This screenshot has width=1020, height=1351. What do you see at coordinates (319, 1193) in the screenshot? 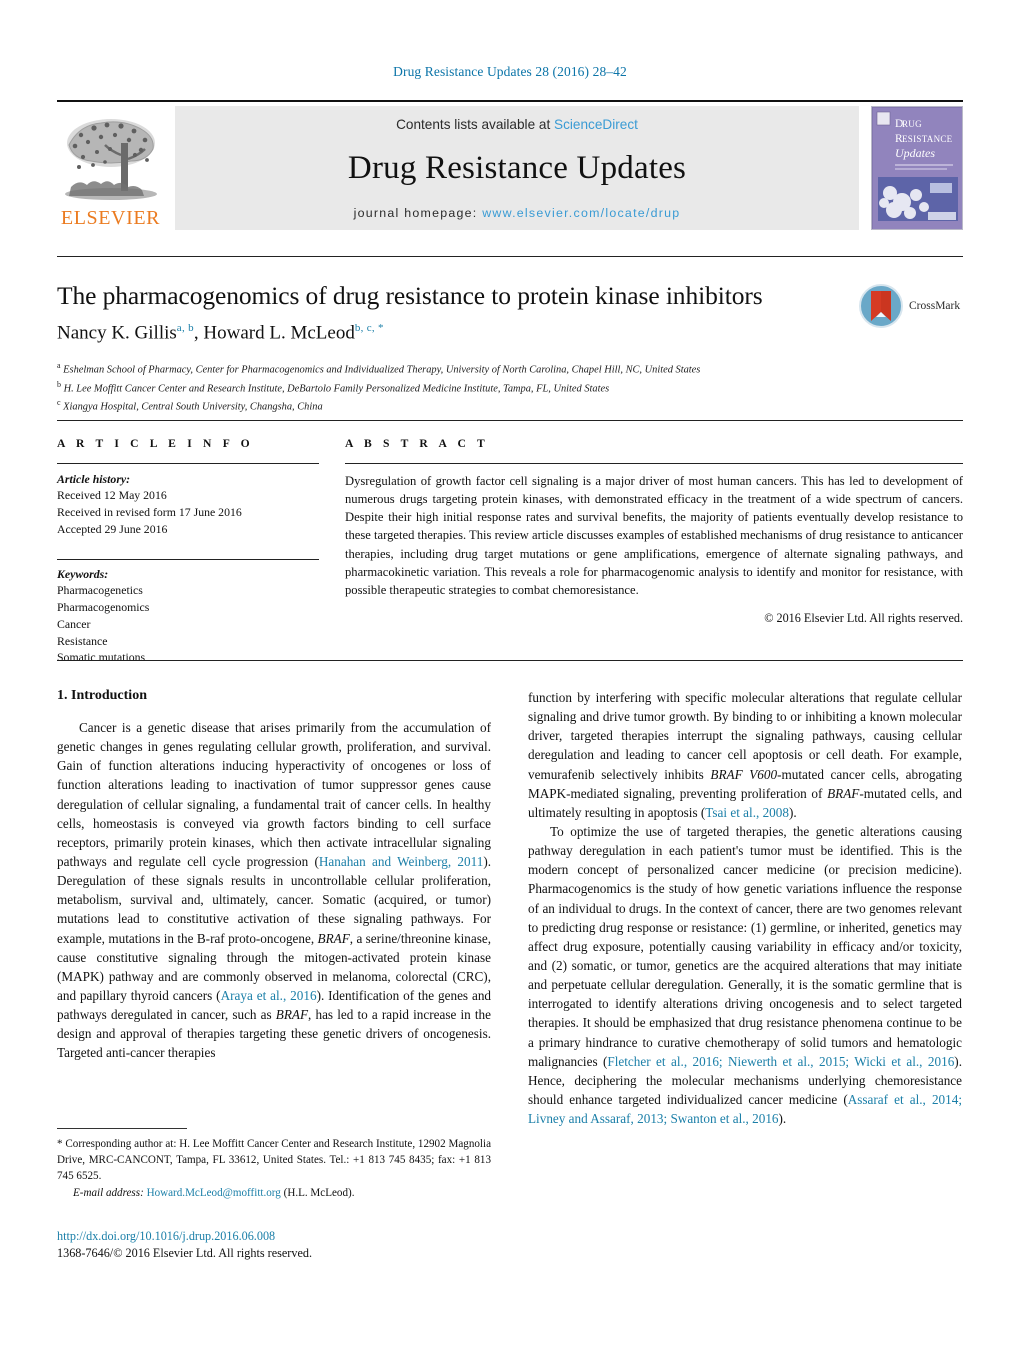
I see `email-owner: (H.L. McLeod).` at bounding box center [319, 1193].